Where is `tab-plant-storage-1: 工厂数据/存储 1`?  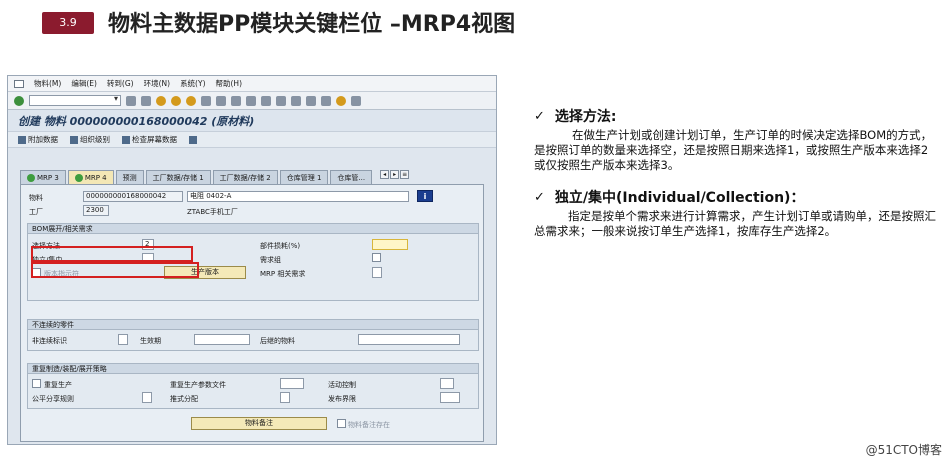 tab-plant-storage-1: 工厂数据/存储 1 is located at coordinates (178, 177).